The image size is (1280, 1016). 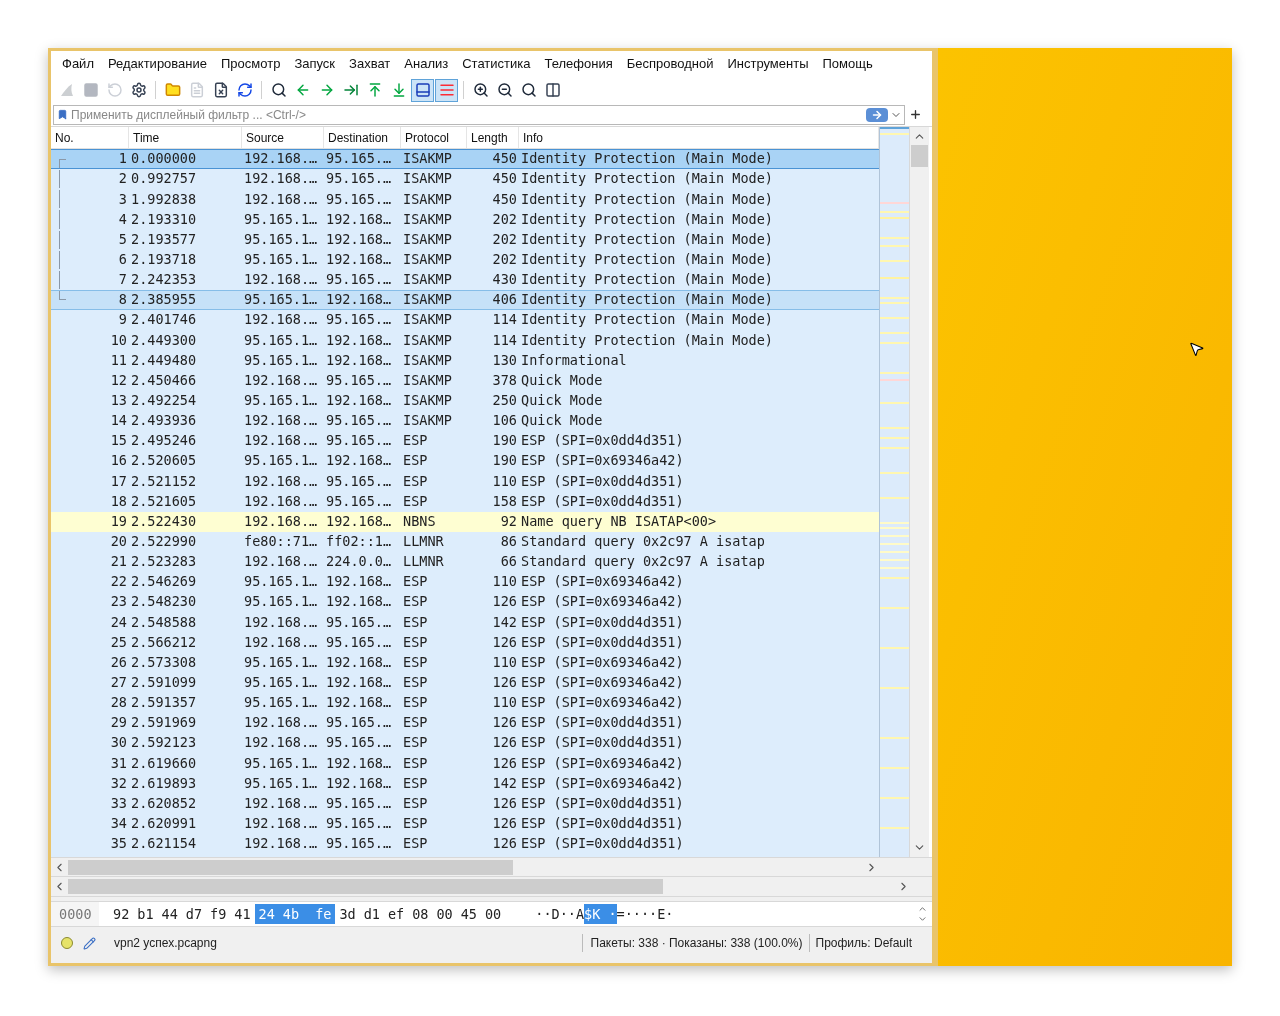 I want to click on table-cell: Informational, so click(x=574, y=360).